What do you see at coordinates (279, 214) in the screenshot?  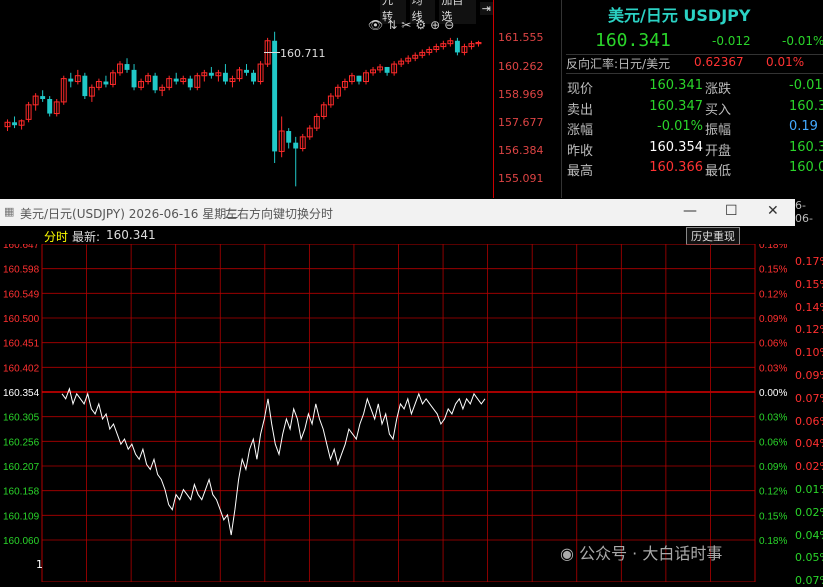 I see `popup-hint: 左右方向键切换分时` at bounding box center [279, 214].